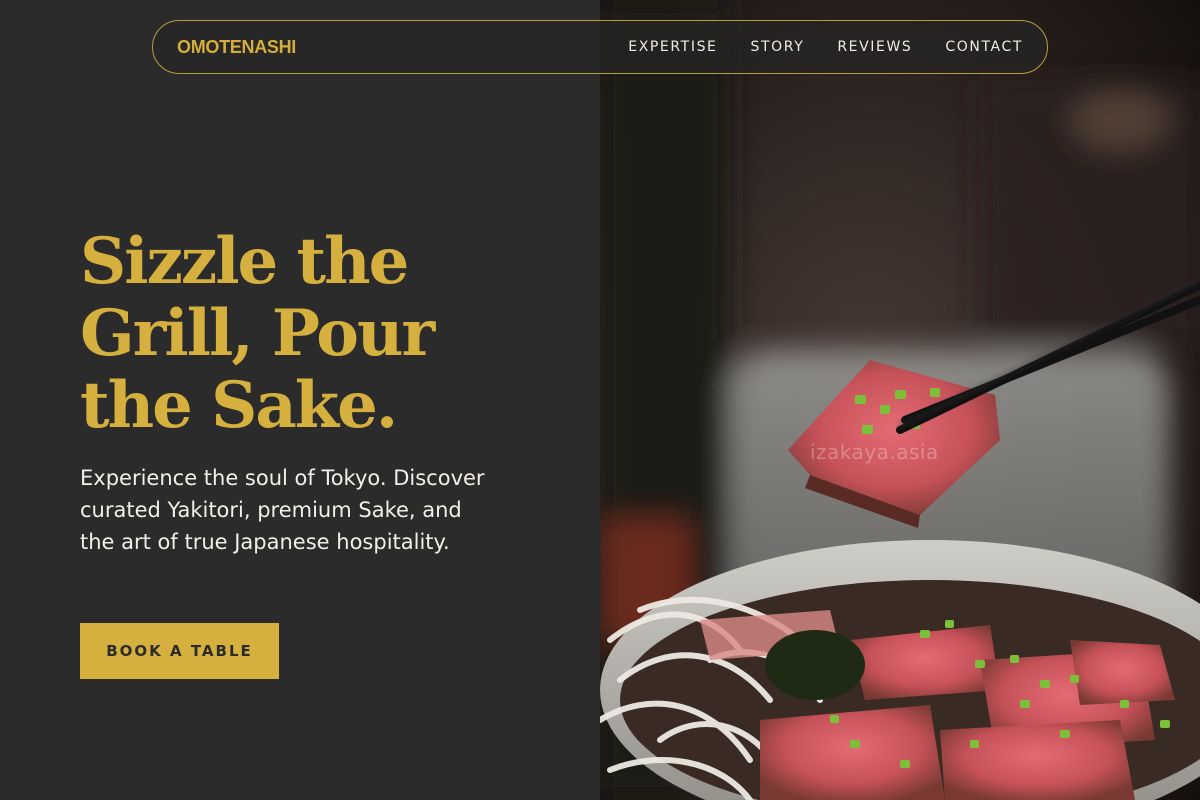 The image size is (1200, 800). Describe the element at coordinates (874, 47) in the screenshot. I see `nav-link-reviews: REVIEWS` at that location.